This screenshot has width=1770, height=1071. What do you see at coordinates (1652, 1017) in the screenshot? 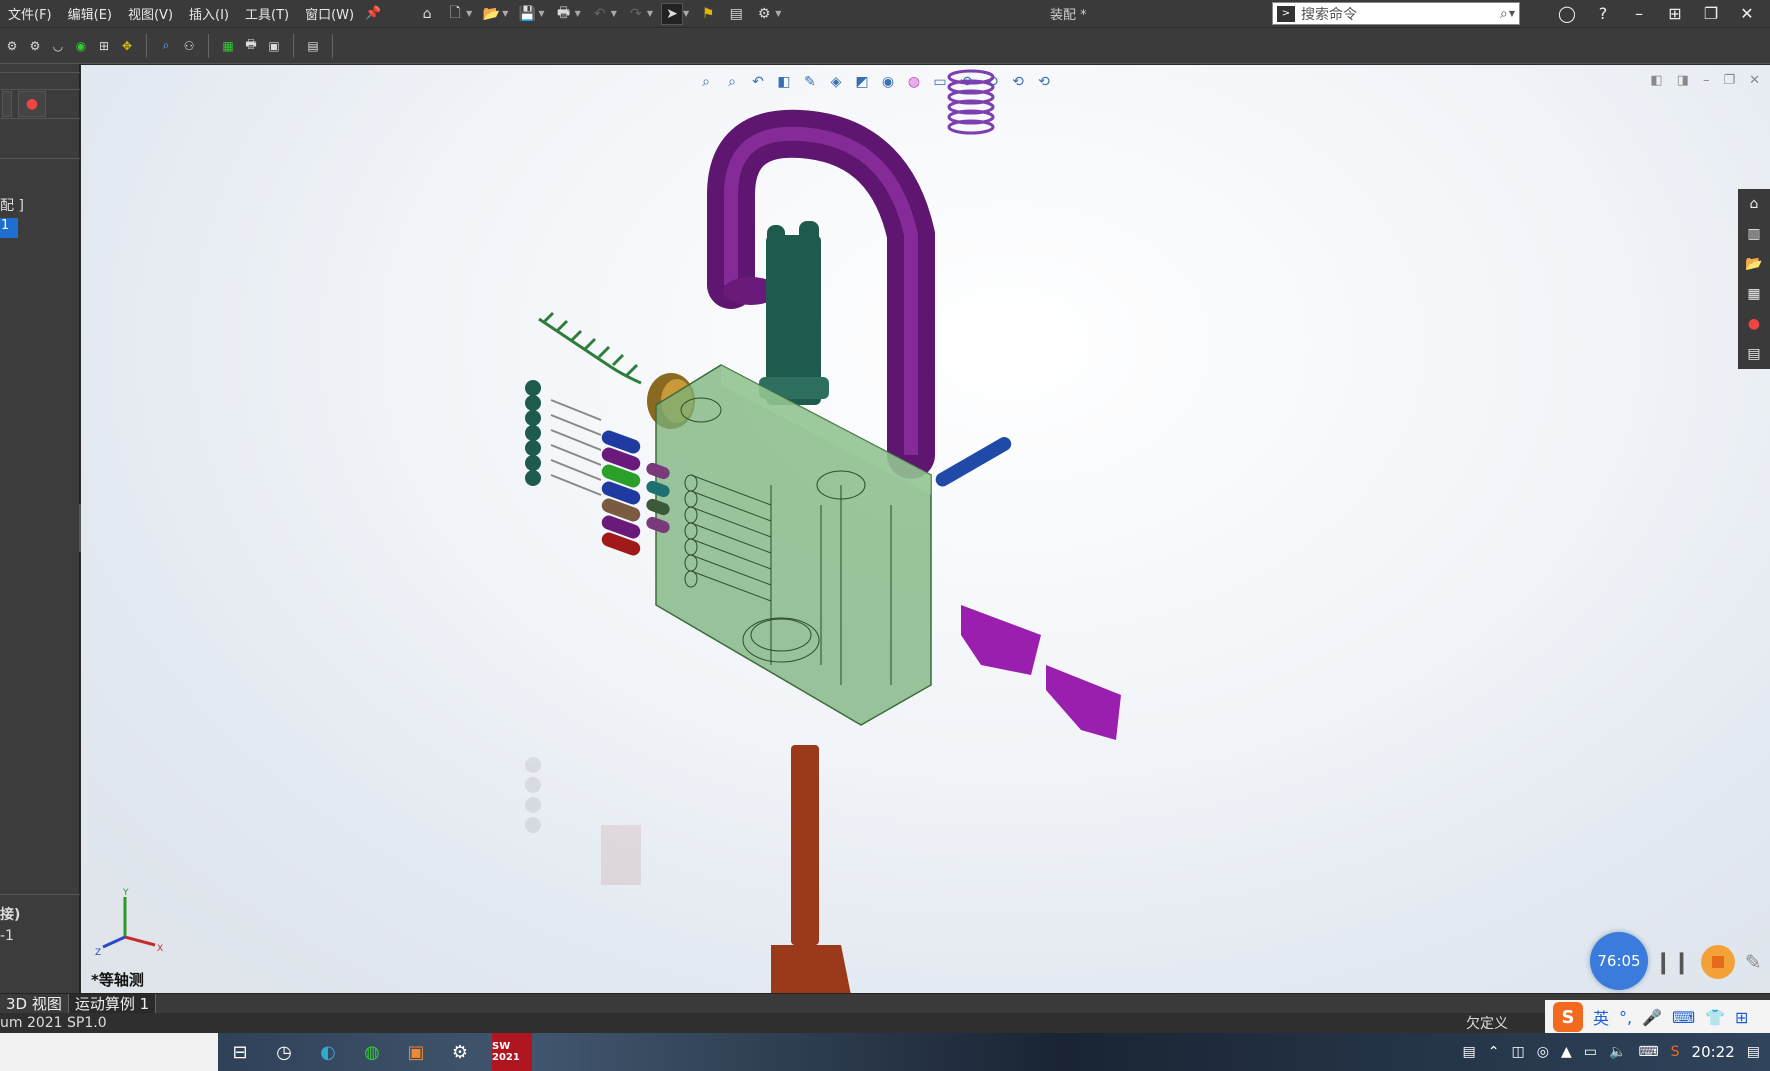
I see `microphone-icon: 🎤` at bounding box center [1652, 1017].